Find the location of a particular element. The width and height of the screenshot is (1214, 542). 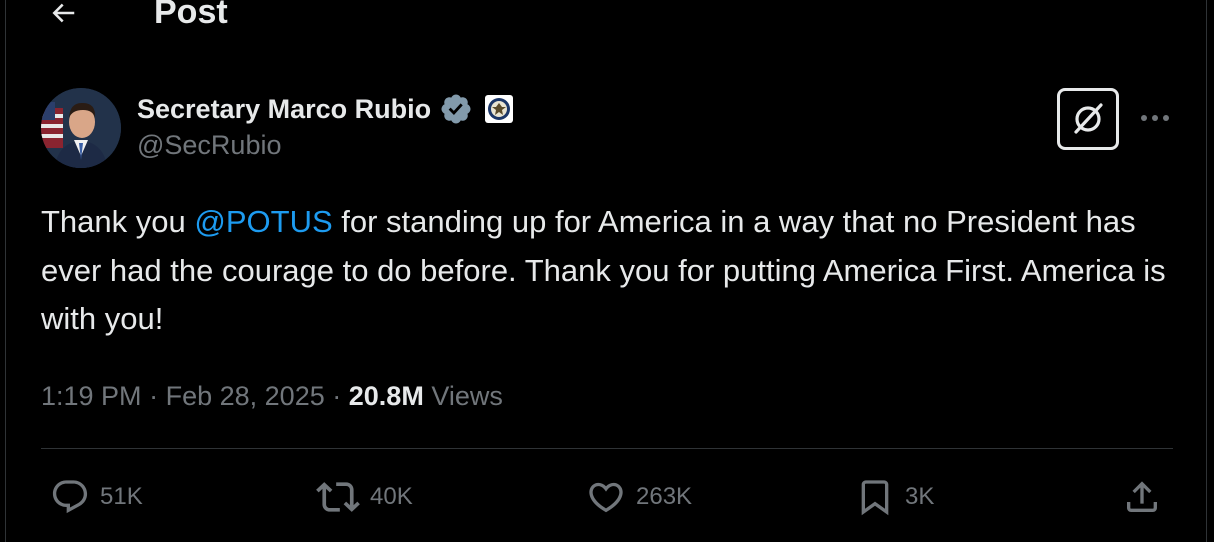

author-name-row: Secretary Marco Rubio is located at coordinates (325, 109).